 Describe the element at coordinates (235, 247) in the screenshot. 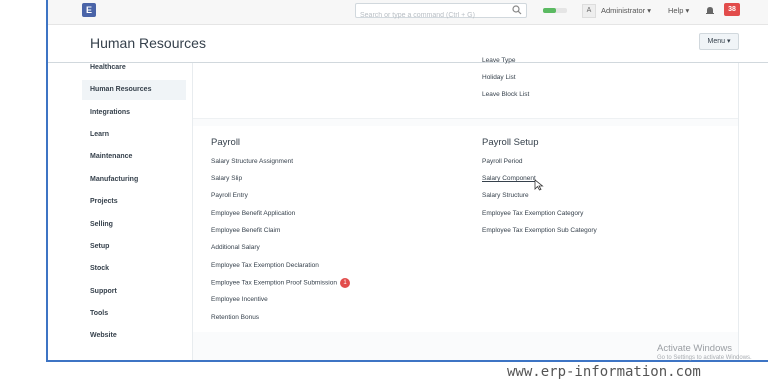

I see `additional-salary-link: Additional Salary` at that location.